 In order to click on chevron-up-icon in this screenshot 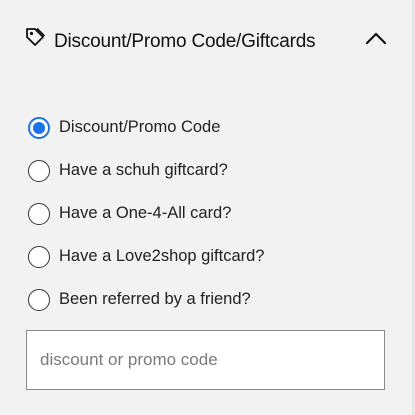, I will do `click(376, 38)`.